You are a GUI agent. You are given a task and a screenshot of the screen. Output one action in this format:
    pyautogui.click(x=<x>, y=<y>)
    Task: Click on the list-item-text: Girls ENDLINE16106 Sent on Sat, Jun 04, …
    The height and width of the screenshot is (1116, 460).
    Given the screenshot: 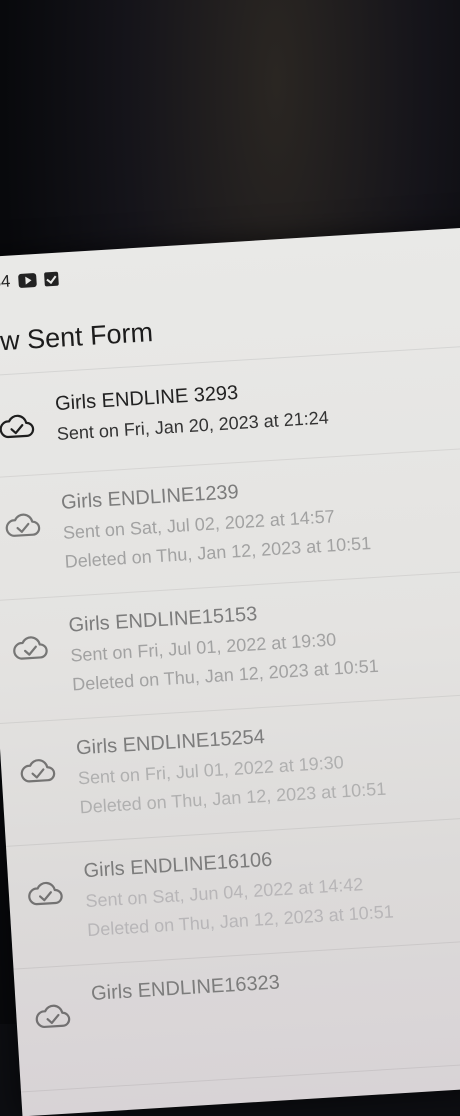 What is the action you would take?
    pyautogui.click(x=239, y=895)
    